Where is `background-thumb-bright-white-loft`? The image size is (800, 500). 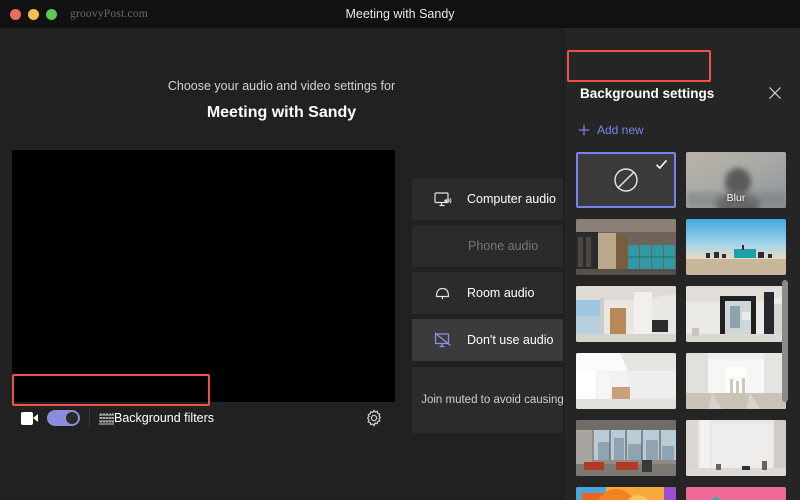
background-thumb-bright-white-loft is located at coordinates (626, 381).